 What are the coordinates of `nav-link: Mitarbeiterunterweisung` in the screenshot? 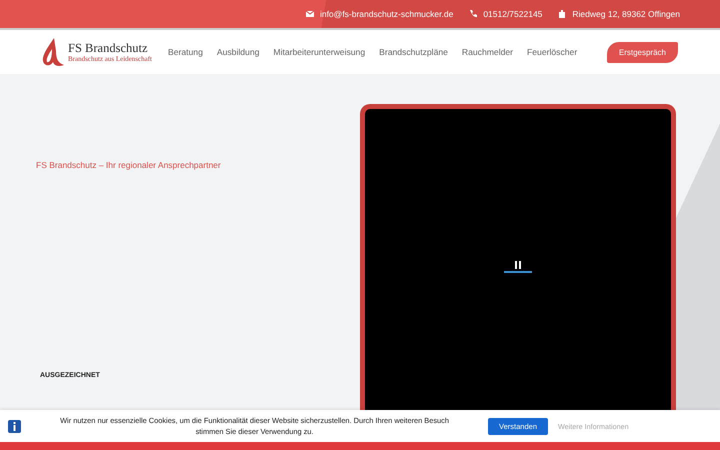 It's located at (319, 52).